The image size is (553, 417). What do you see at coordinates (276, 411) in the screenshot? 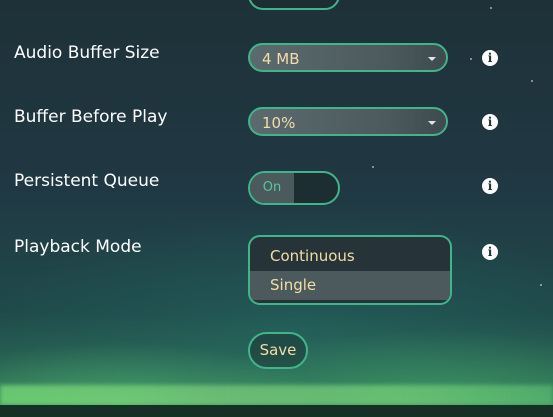
I see `ground-strip` at bounding box center [276, 411].